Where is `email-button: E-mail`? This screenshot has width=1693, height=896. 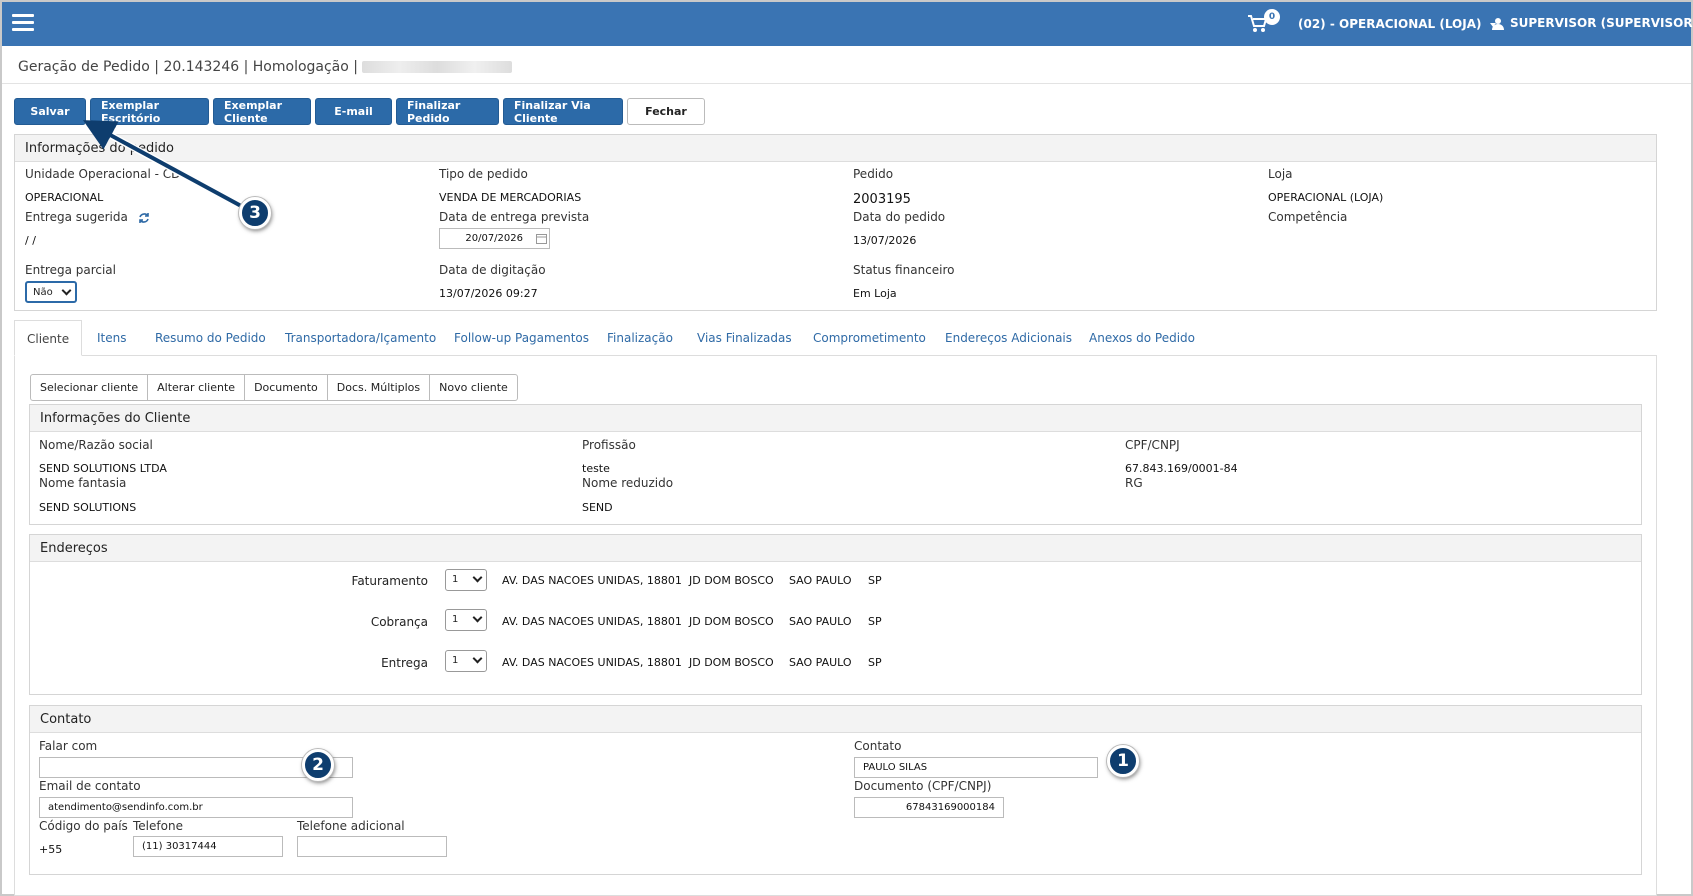 email-button: E-mail is located at coordinates (353, 111).